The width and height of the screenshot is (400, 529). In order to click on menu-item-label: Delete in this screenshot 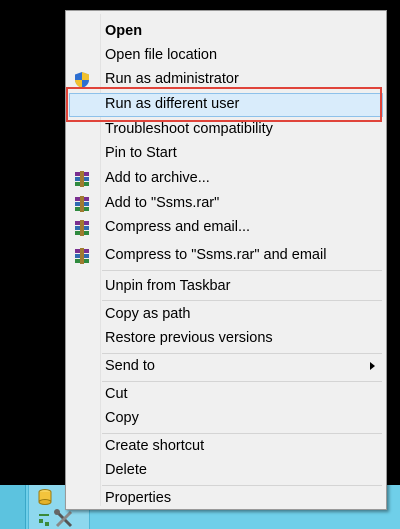, I will do `click(126, 470)`.